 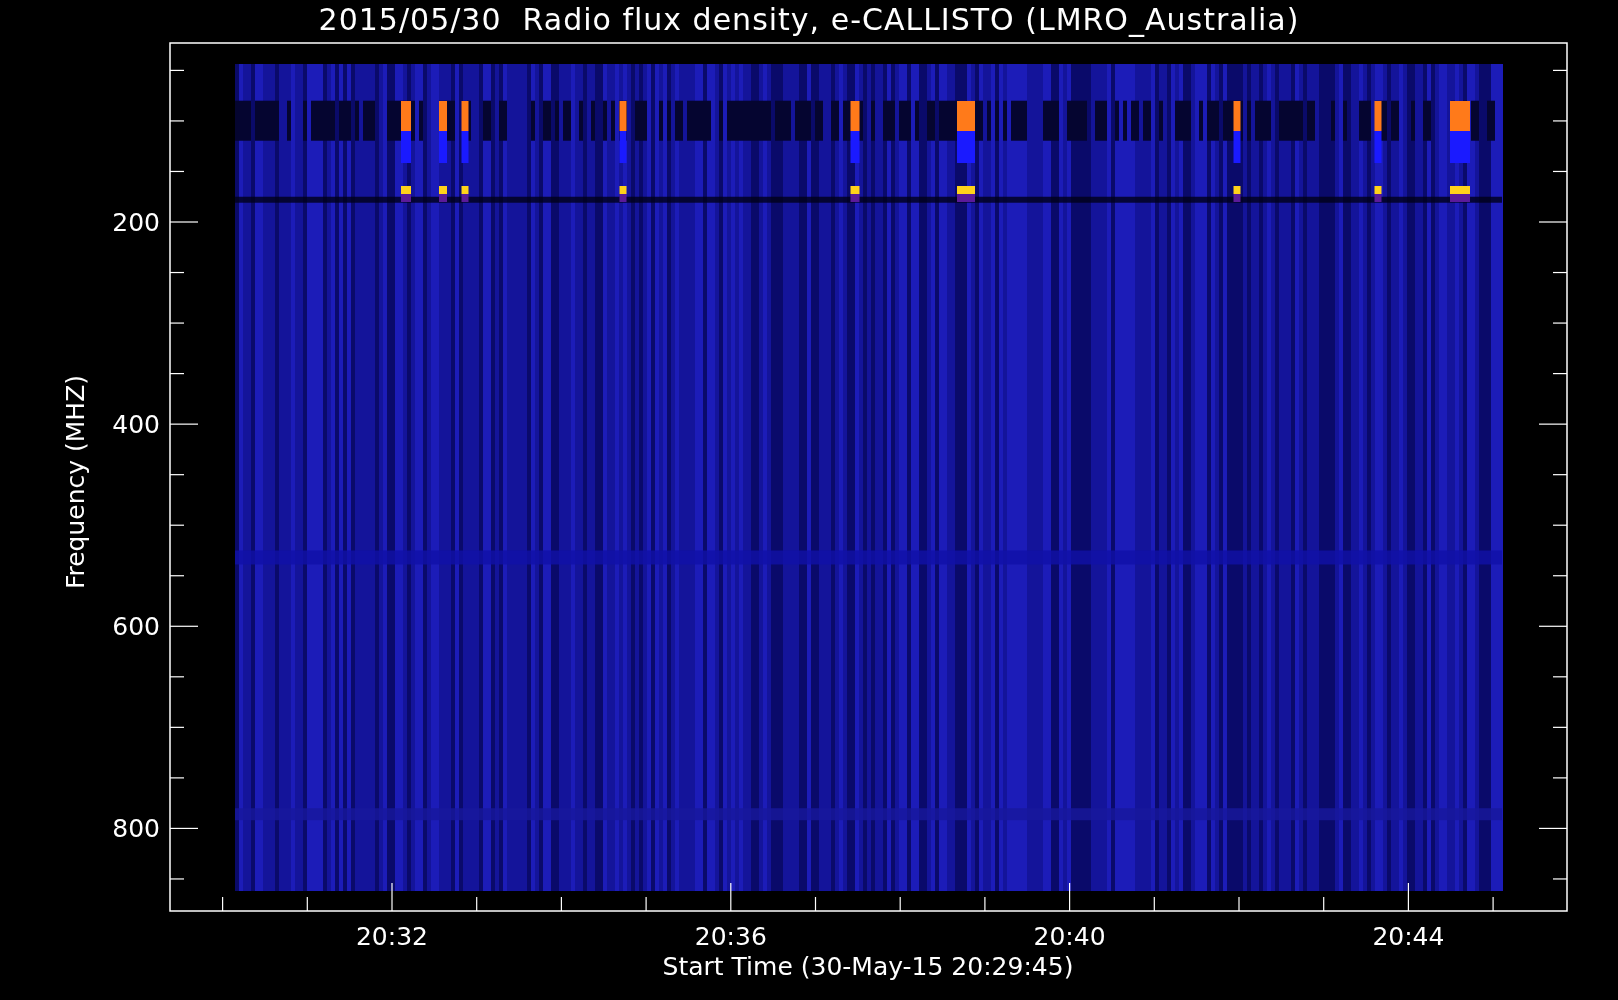 I want to click on y-tick-label: 600, so click(x=136, y=627).